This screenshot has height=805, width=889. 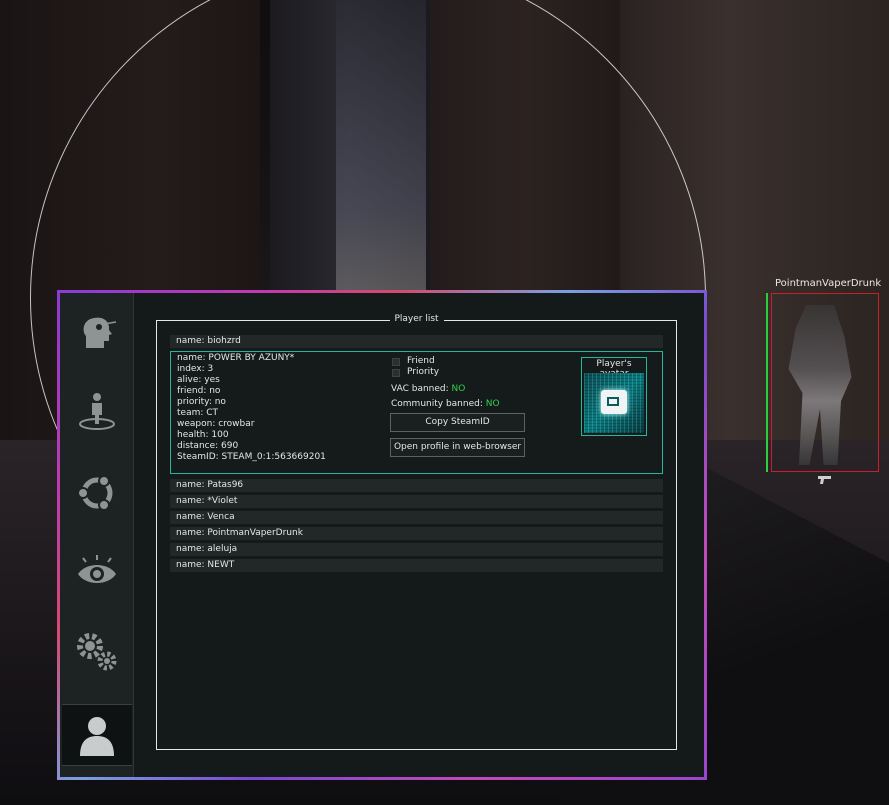 I want to click on eye-icon, so click(x=97, y=569).